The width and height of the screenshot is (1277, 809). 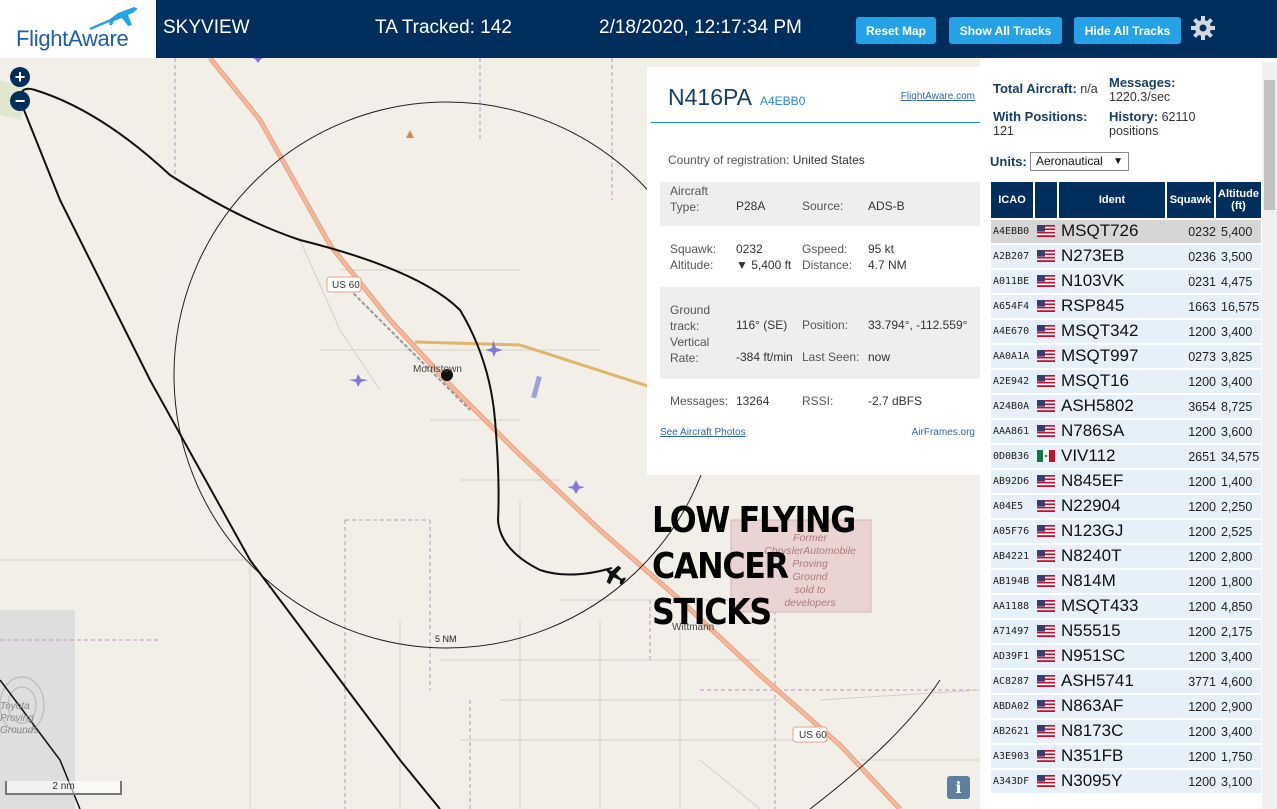 I want to click on icao-cell: AA0A1A, so click(x=1011, y=356).